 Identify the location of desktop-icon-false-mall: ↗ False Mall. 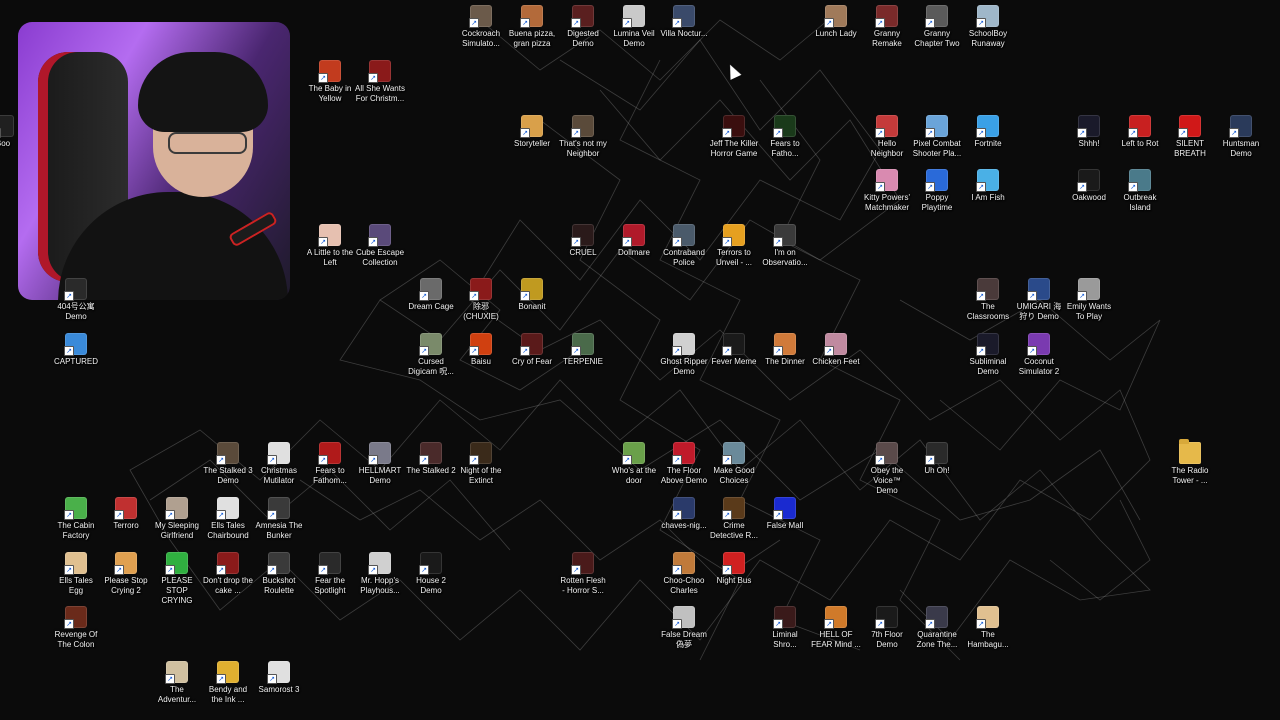
(785, 514).